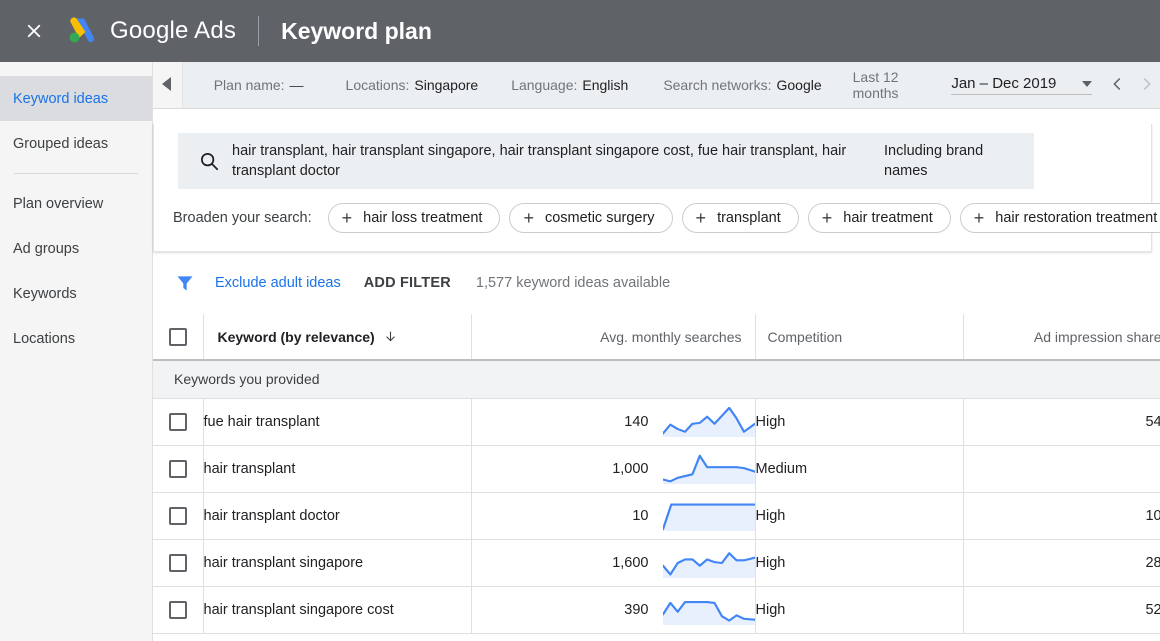  I want to click on arrow-down-icon, so click(390, 336).